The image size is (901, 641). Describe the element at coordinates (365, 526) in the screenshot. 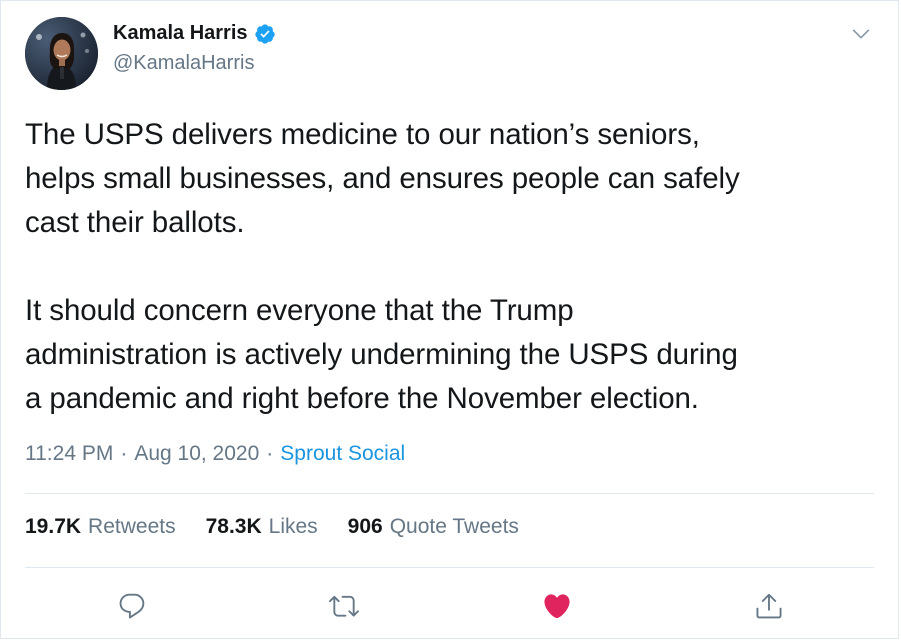

I see `quote-tweets-count: 906` at that location.